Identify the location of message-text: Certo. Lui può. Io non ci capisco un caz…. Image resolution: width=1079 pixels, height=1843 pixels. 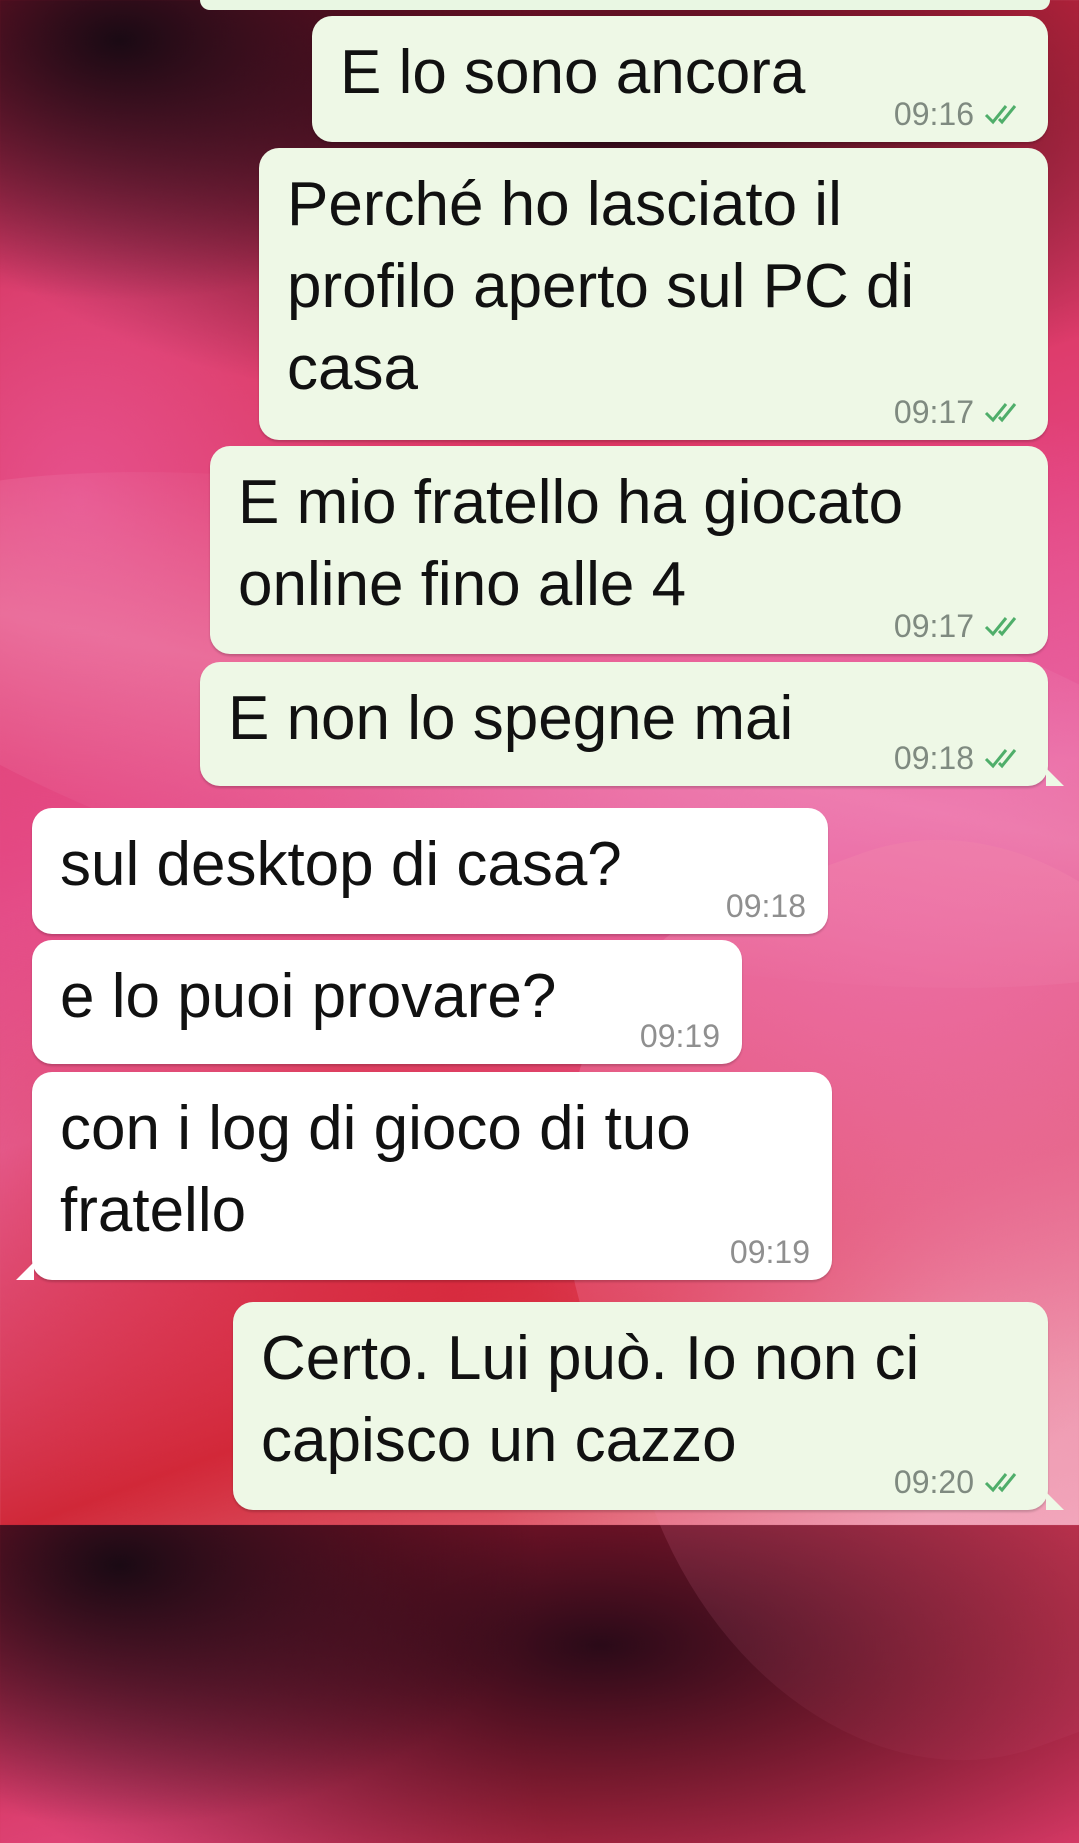
(590, 1399).